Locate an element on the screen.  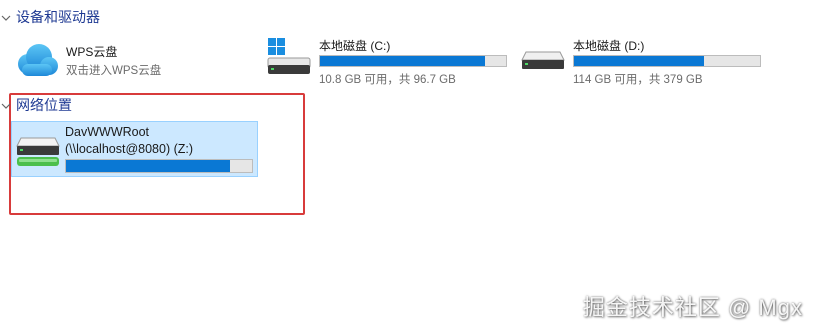
network-drive-path: (\\localhost@8080) (Z:) is located at coordinates (129, 149).